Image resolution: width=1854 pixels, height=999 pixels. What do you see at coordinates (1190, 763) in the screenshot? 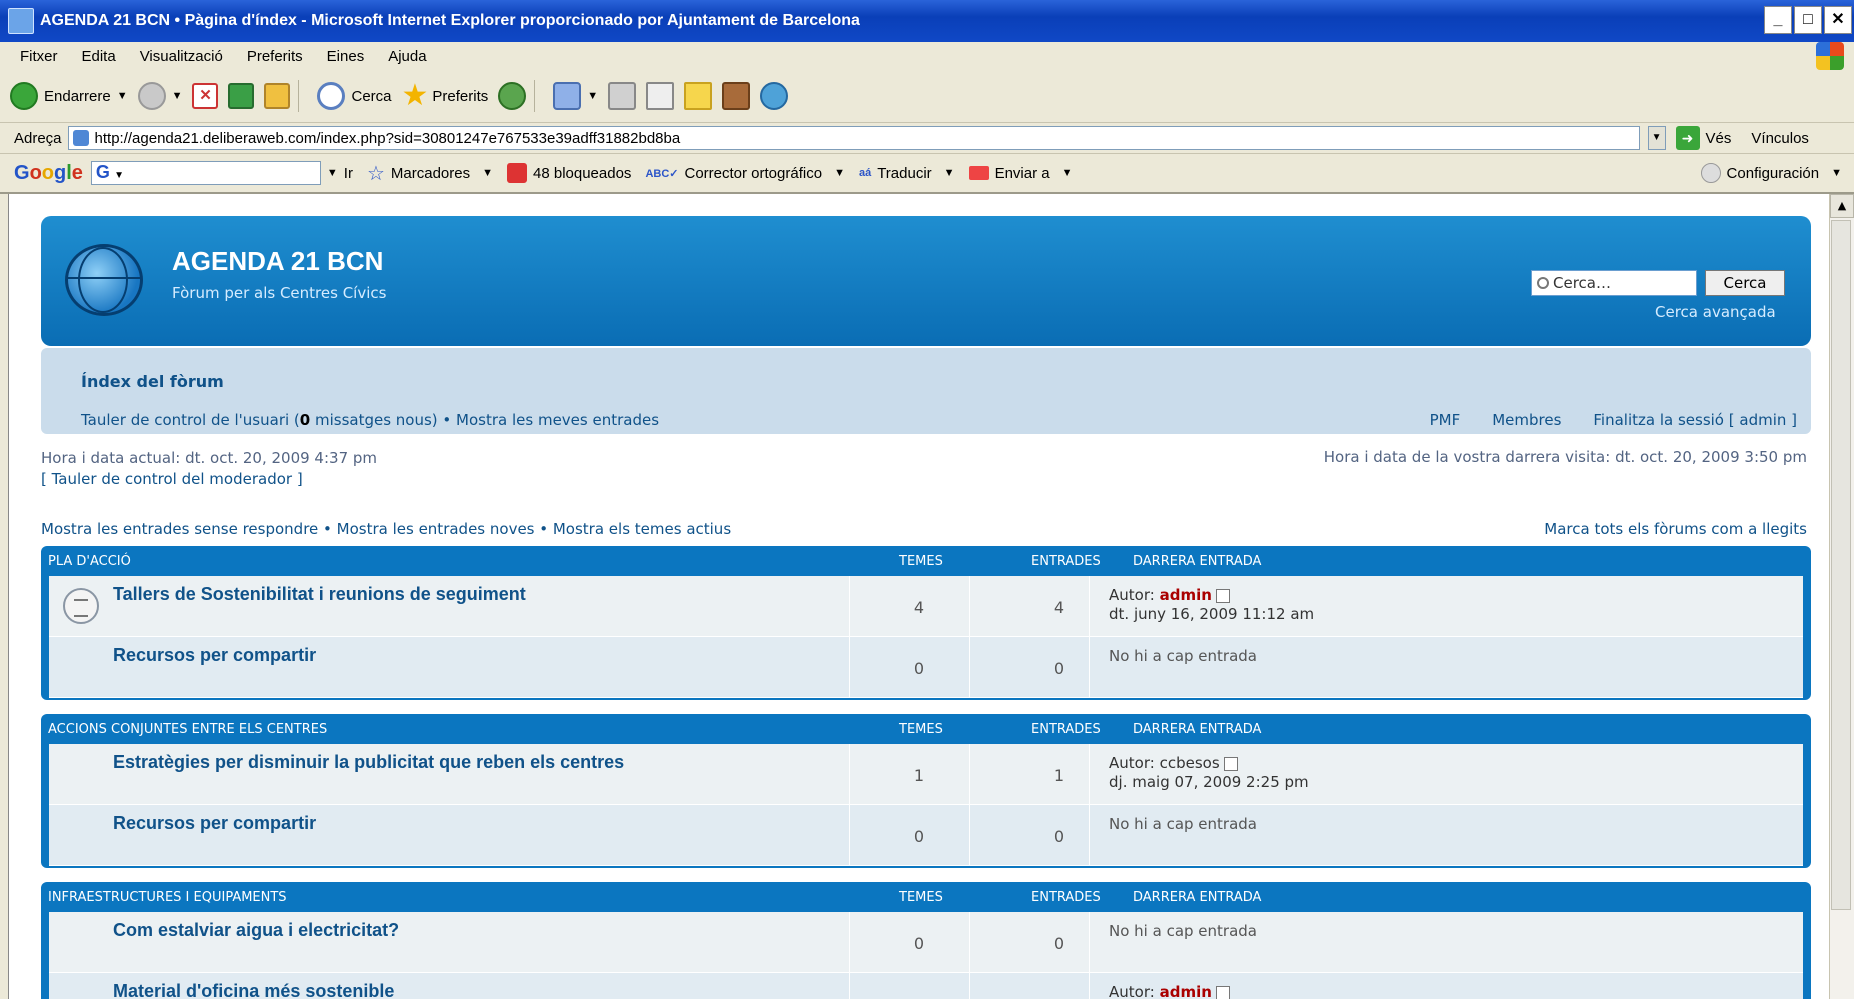
I see `author-link: ccbesos` at bounding box center [1190, 763].